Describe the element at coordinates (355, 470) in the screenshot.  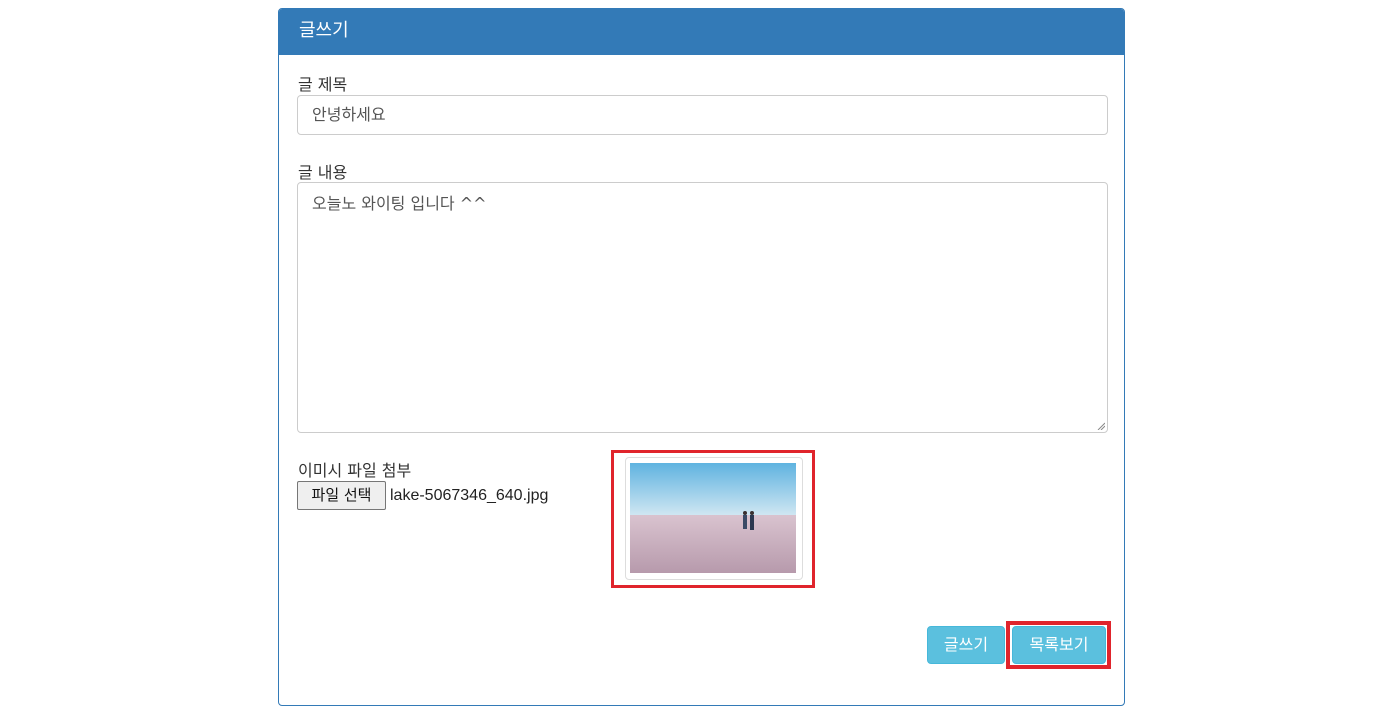
I see `file-label: 이미시 파일 첨부` at that location.